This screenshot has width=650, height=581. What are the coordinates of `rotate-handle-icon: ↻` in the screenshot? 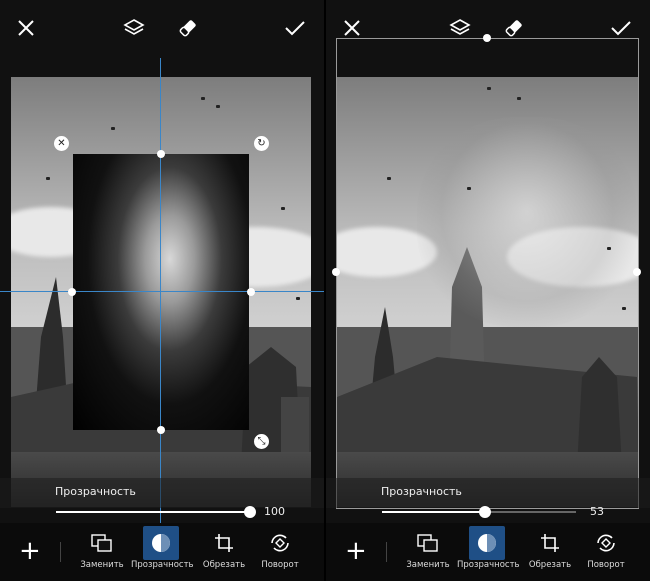 It's located at (261, 143).